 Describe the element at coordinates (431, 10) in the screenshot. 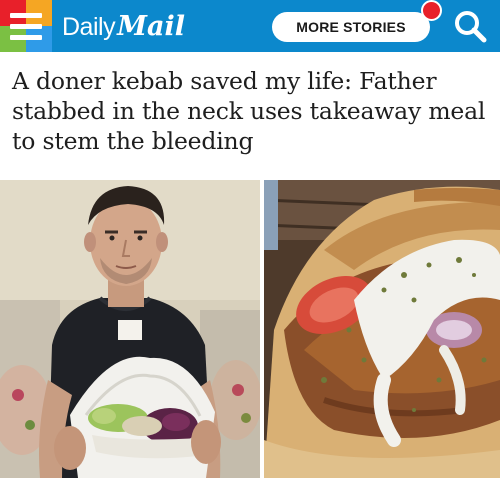

I see `notification-dot` at that location.